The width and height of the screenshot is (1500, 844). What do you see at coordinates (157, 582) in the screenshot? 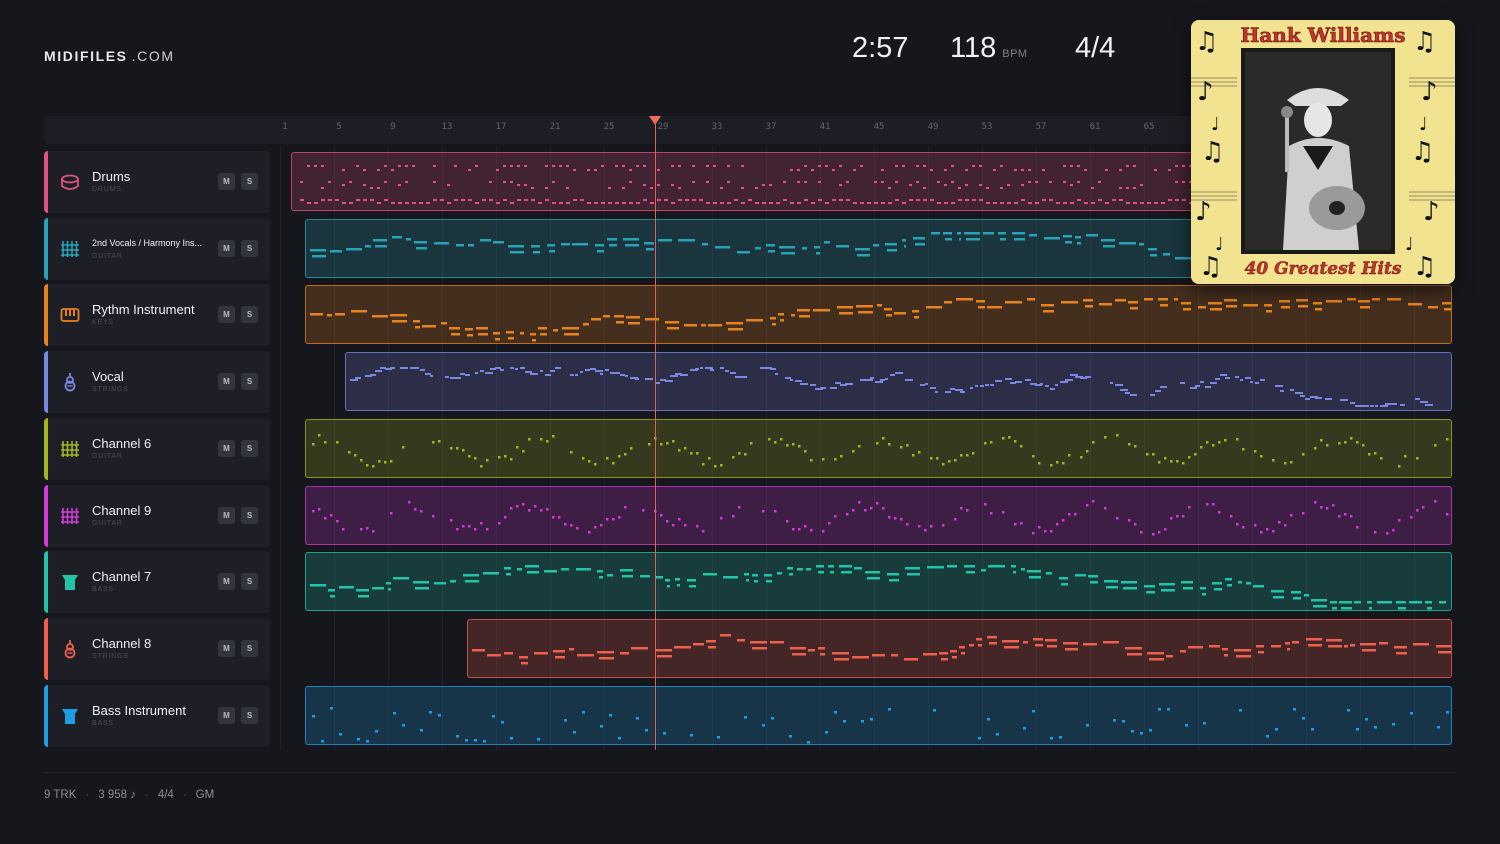
I see `track-header: Channel 7 BASS M S` at bounding box center [157, 582].